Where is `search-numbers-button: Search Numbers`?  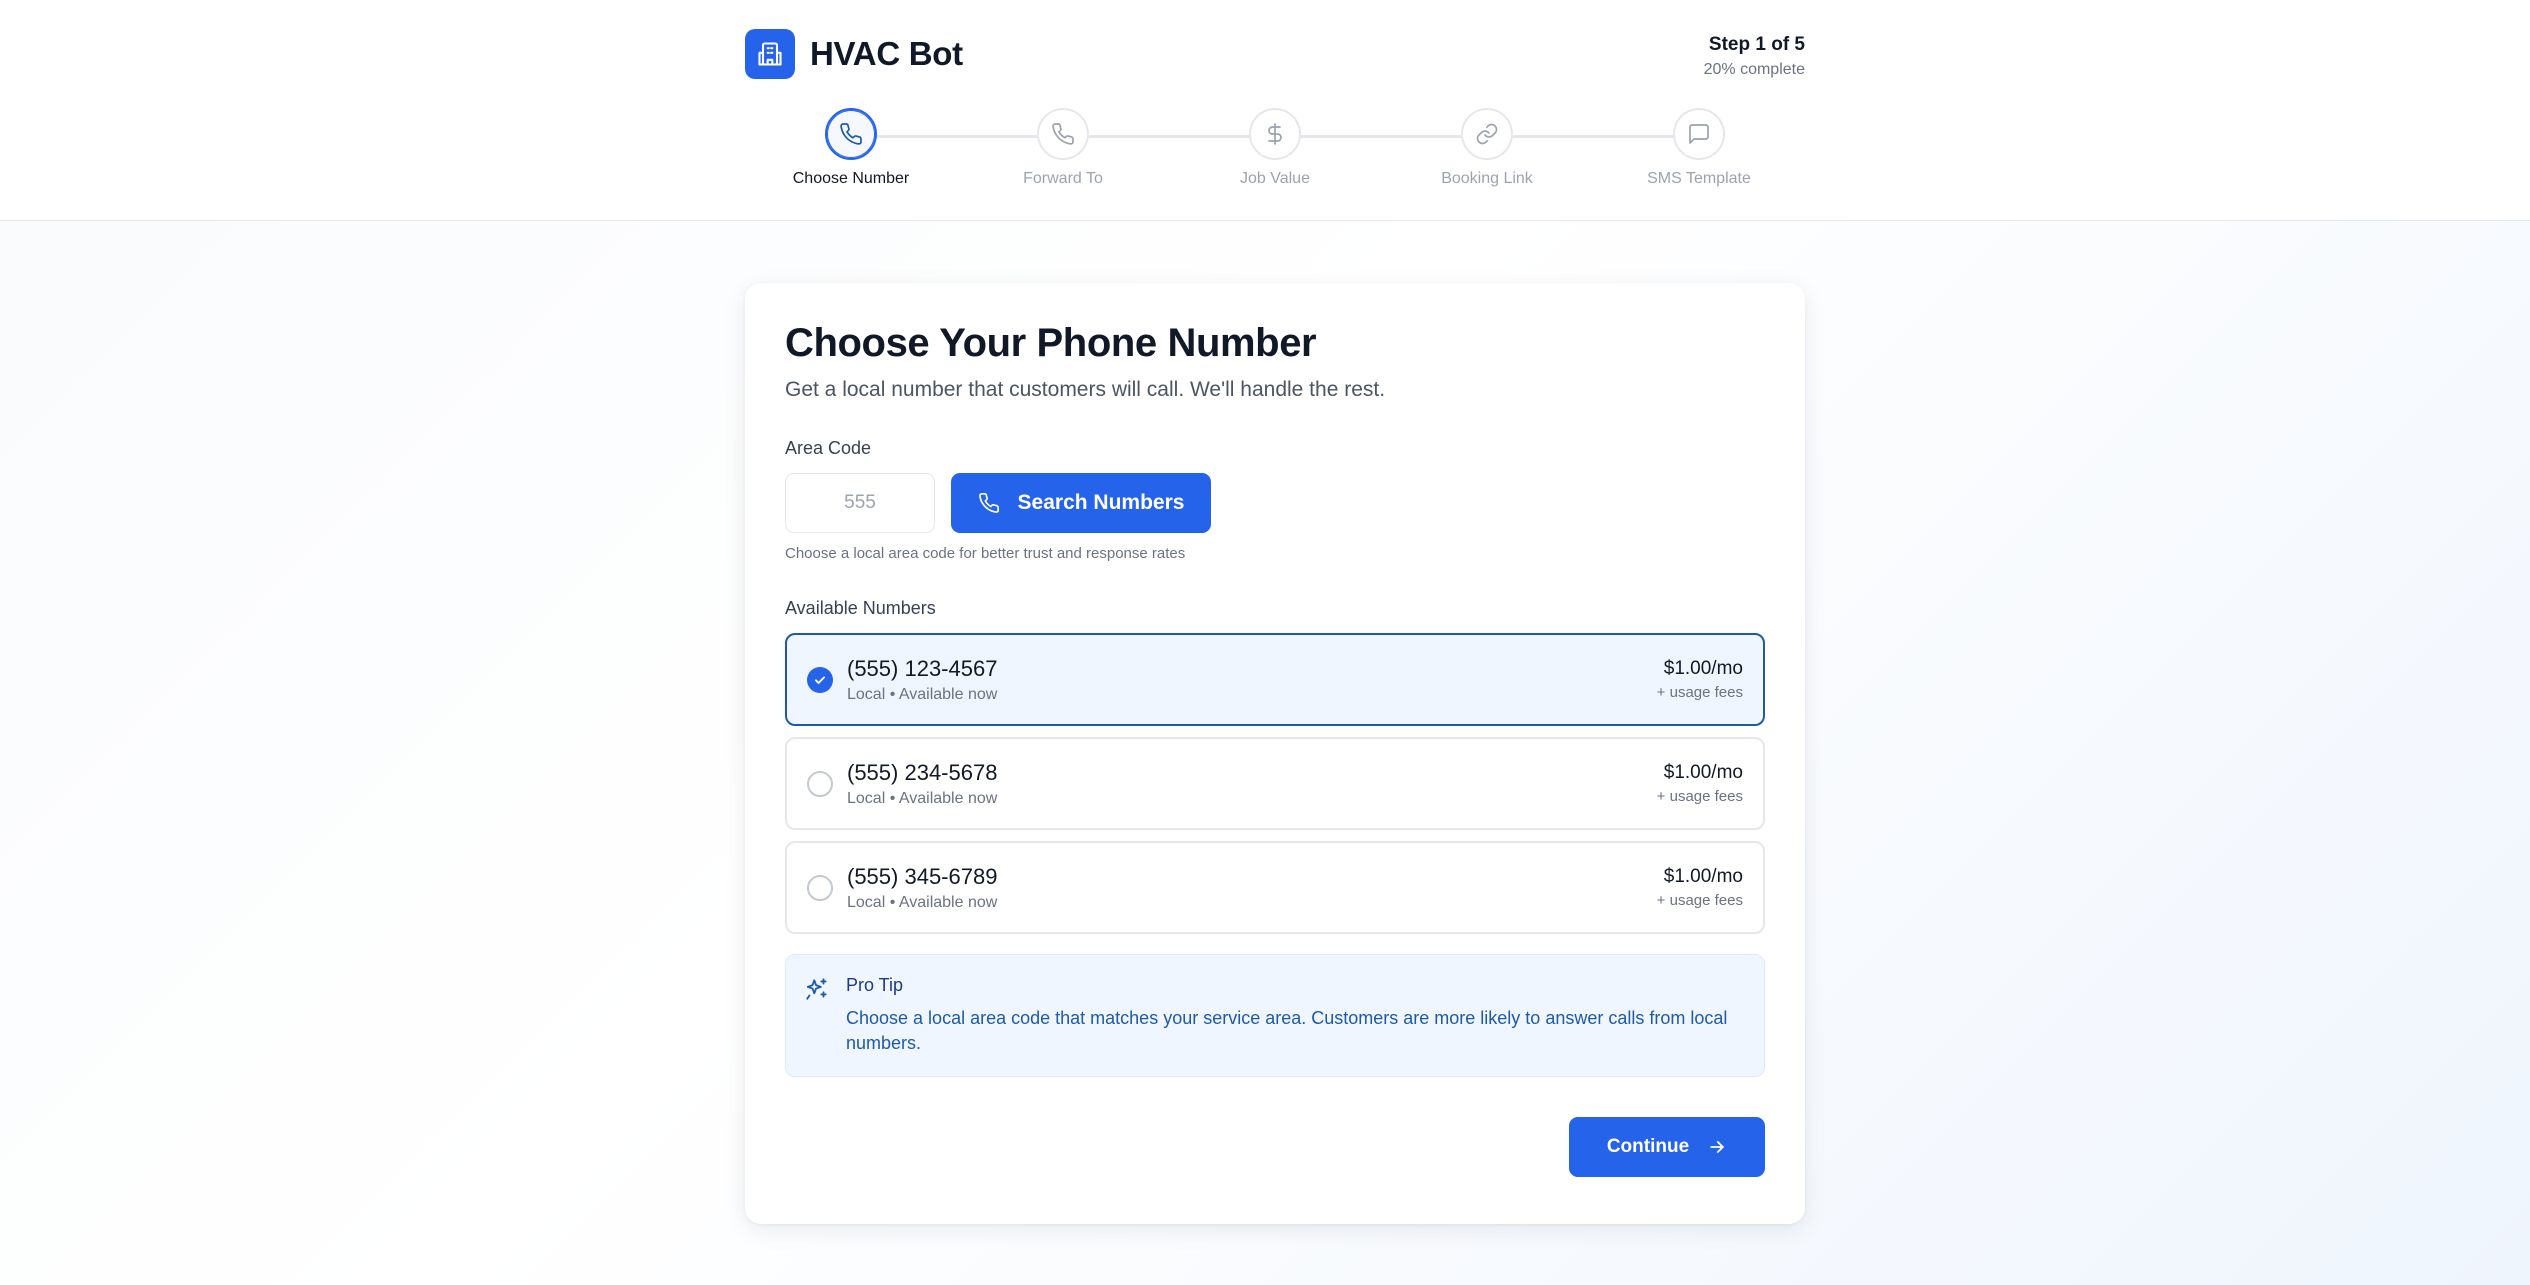 search-numbers-button: Search Numbers is located at coordinates (1081, 503).